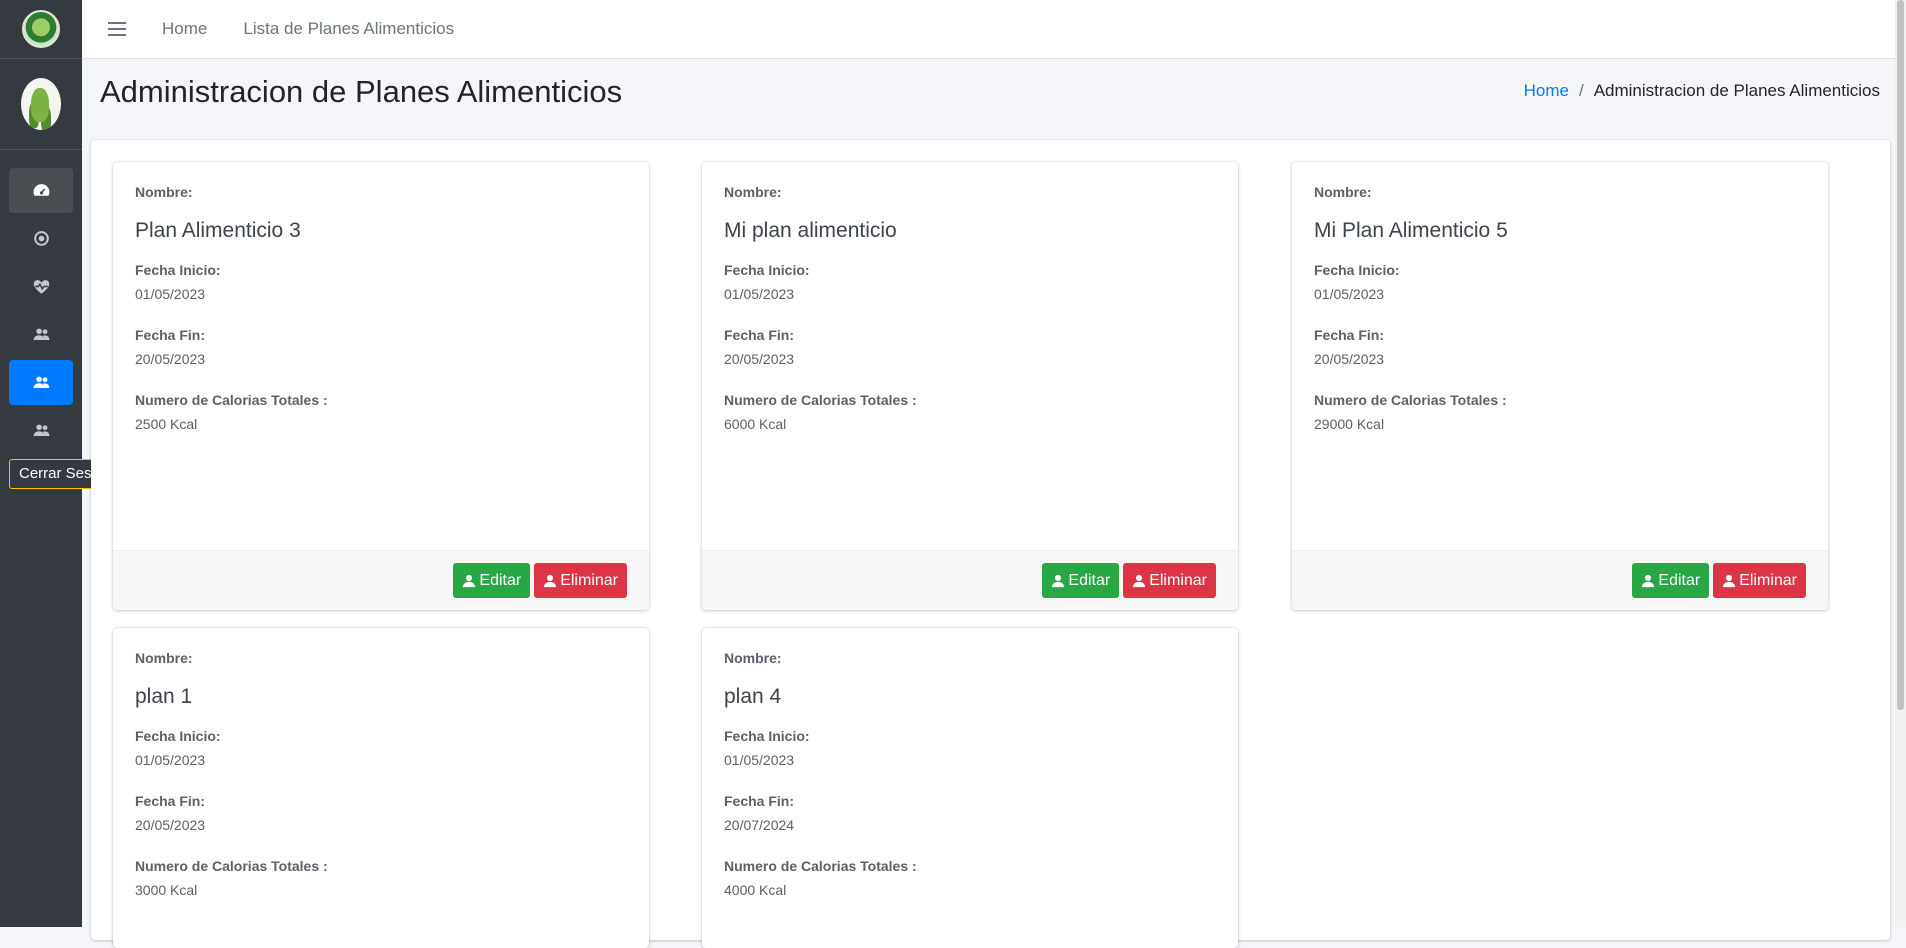 This screenshot has height=948, width=1906. I want to click on breadcrumb-current: Administracion de Planes Alimenticios, so click(1736, 90).